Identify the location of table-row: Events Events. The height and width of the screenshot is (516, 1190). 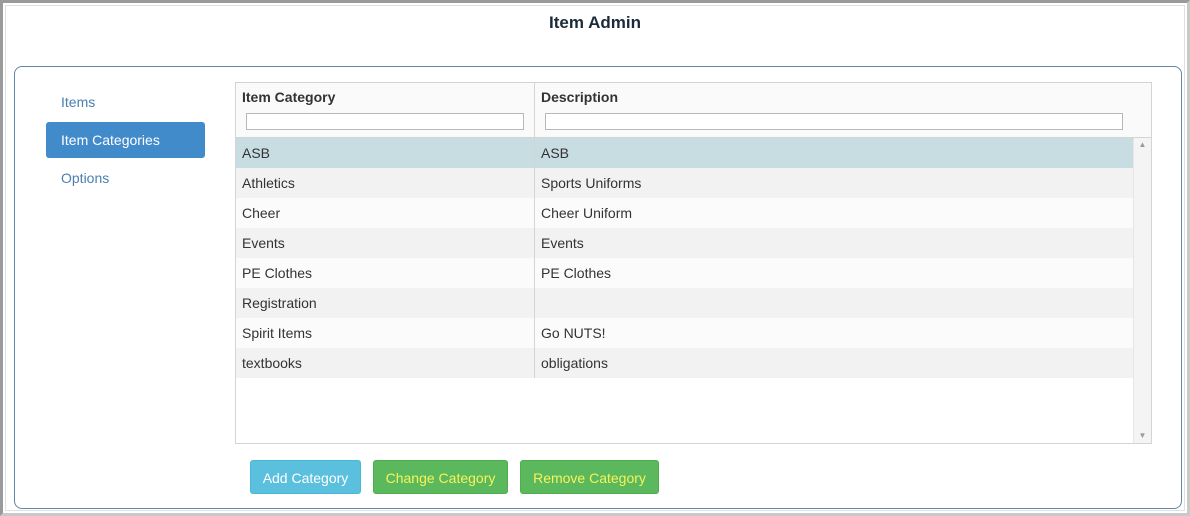
(684, 243).